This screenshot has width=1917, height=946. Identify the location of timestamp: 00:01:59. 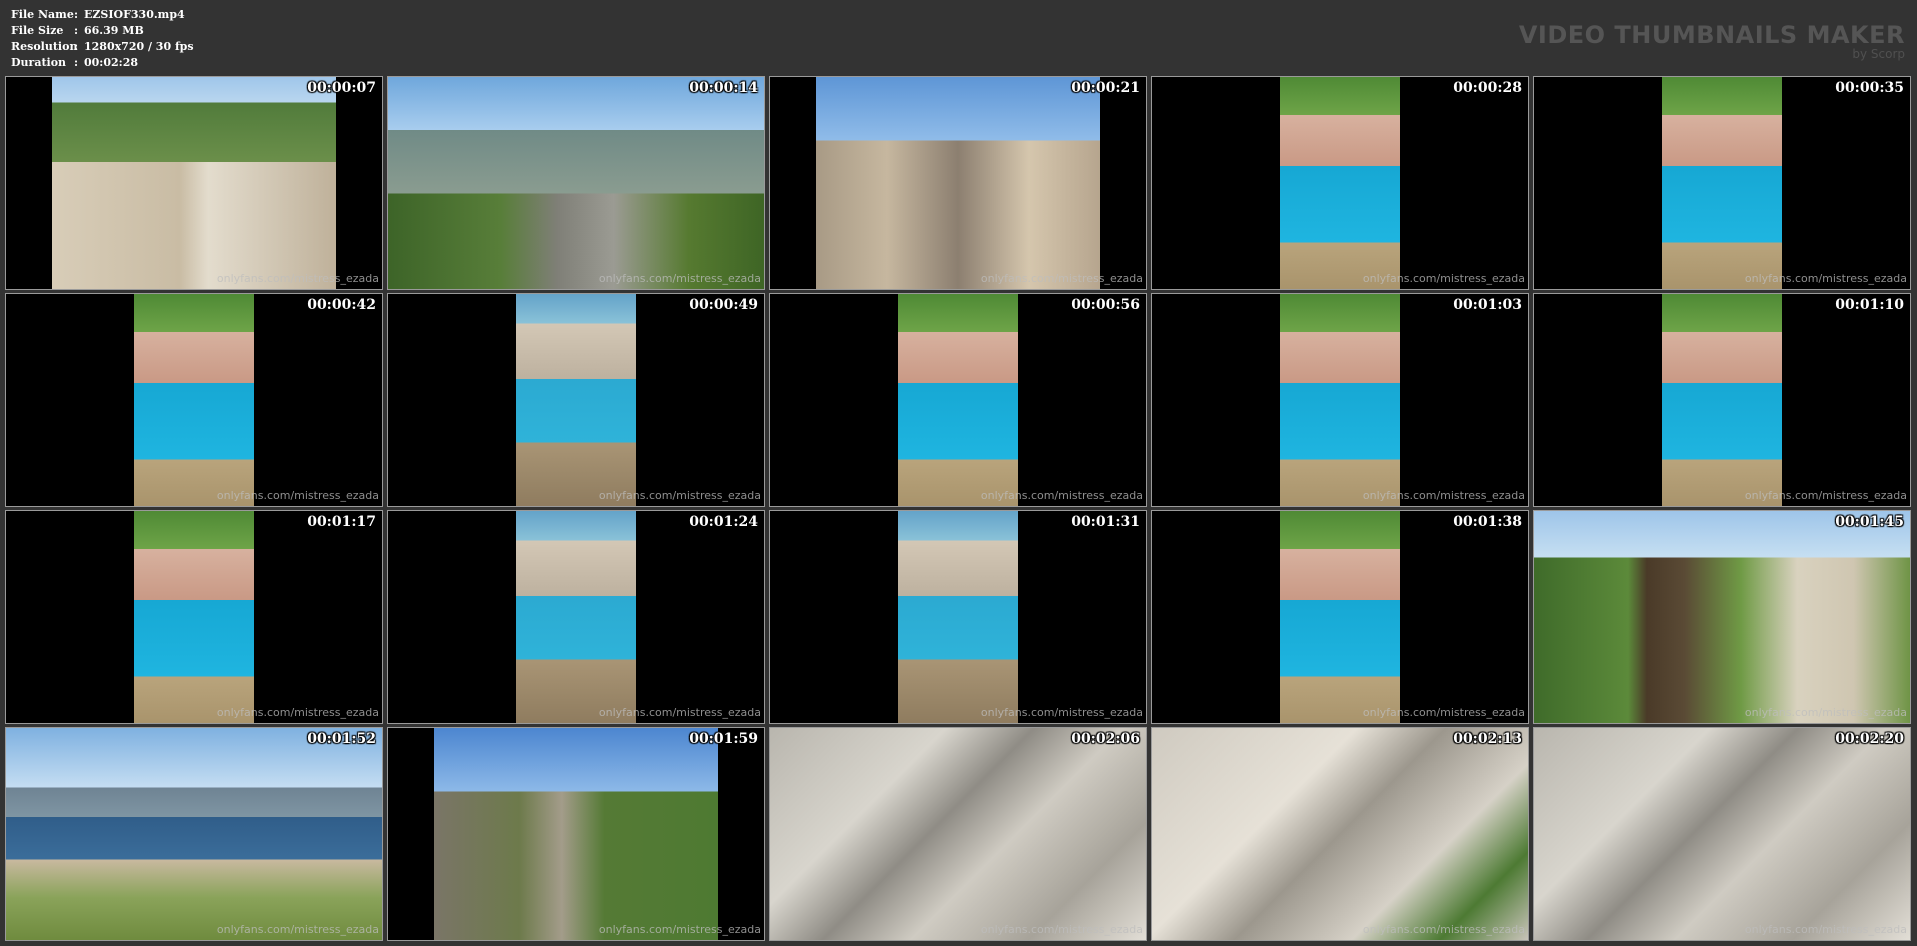
(723, 739).